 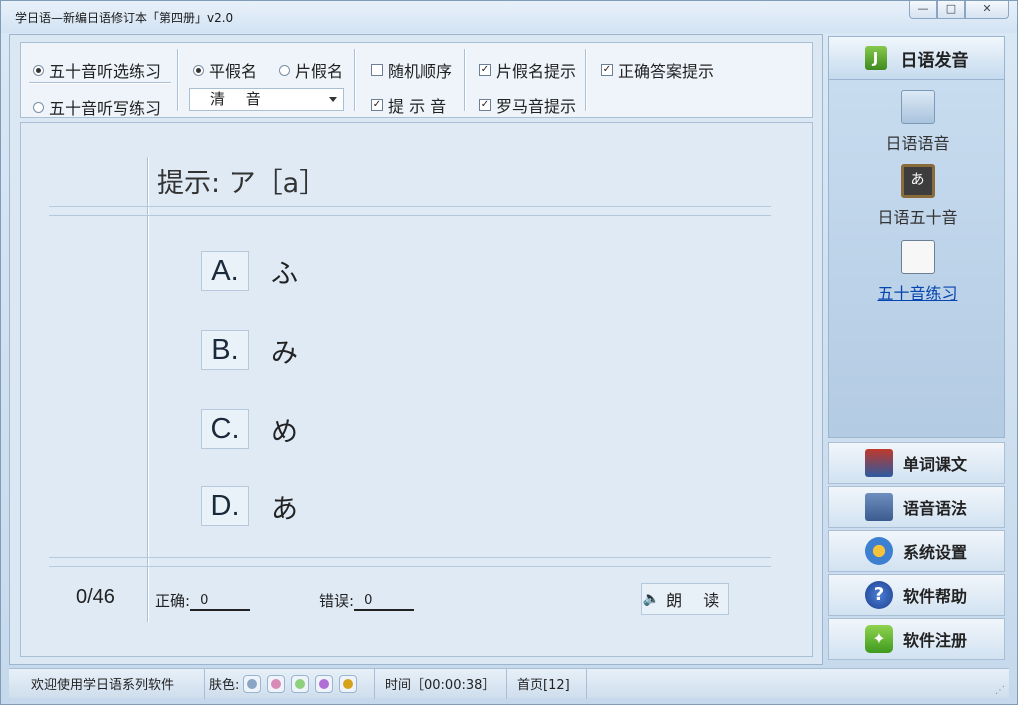 What do you see at coordinates (249, 271) in the screenshot?
I see `choice-a: A. ふ` at bounding box center [249, 271].